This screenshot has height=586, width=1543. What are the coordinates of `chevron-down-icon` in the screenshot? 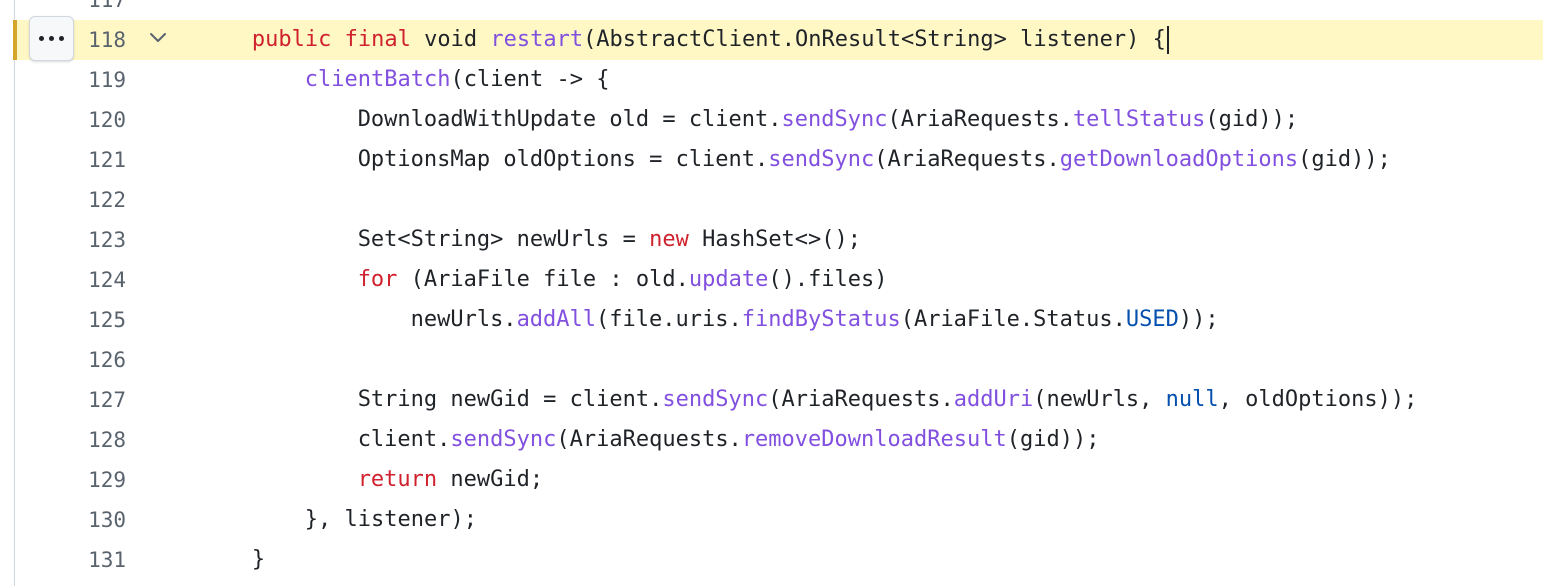 It's located at (158, 37).